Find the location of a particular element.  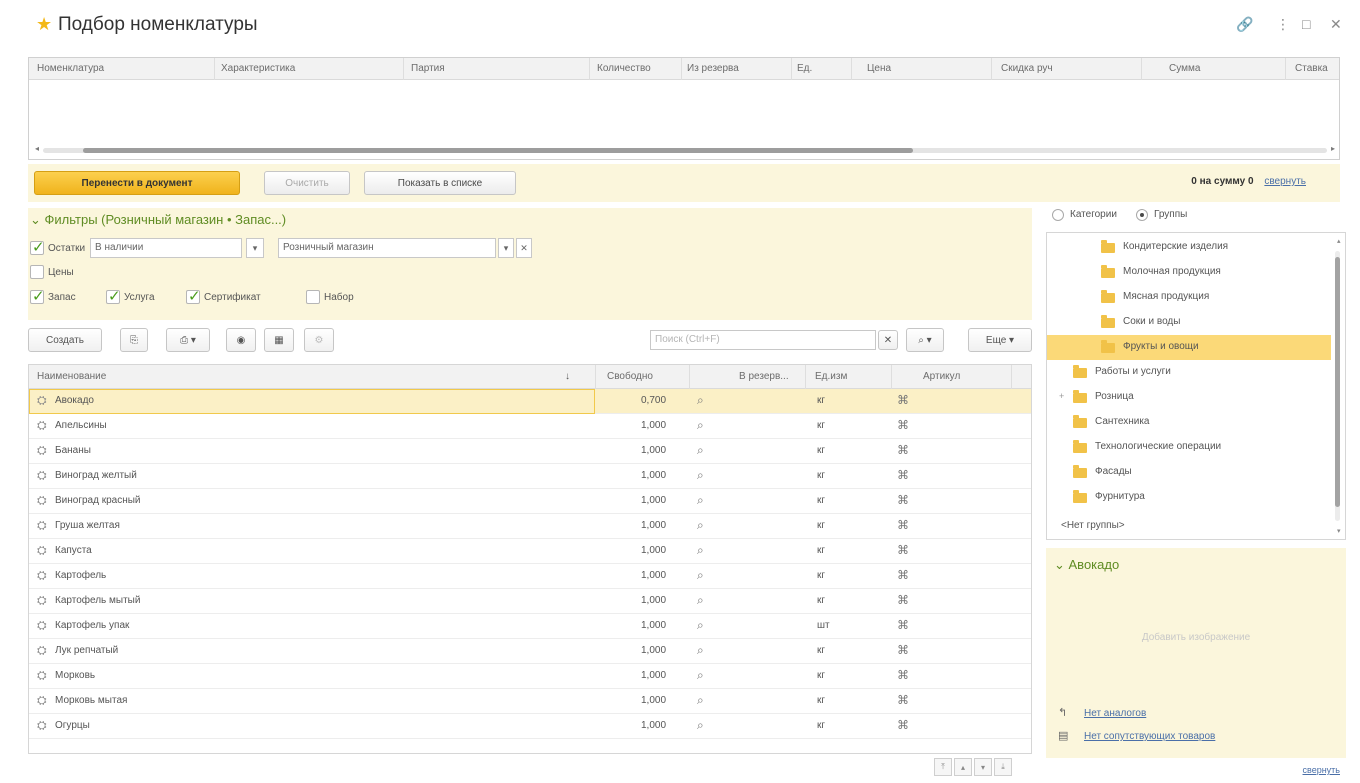

search-clear-icon: ✕ is located at coordinates (888, 340).